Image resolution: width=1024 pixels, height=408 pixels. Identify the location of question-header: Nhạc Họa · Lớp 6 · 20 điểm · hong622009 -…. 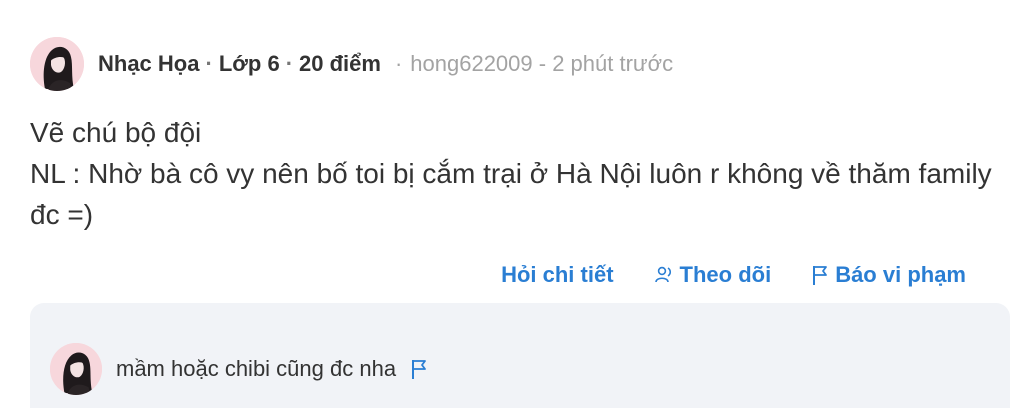
(351, 64).